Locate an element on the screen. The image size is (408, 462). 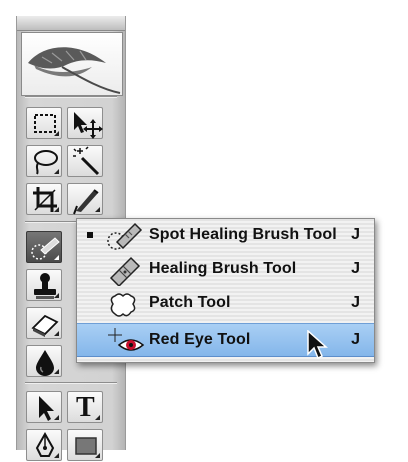
mouse-cursor-icon is located at coordinates (317, 345).